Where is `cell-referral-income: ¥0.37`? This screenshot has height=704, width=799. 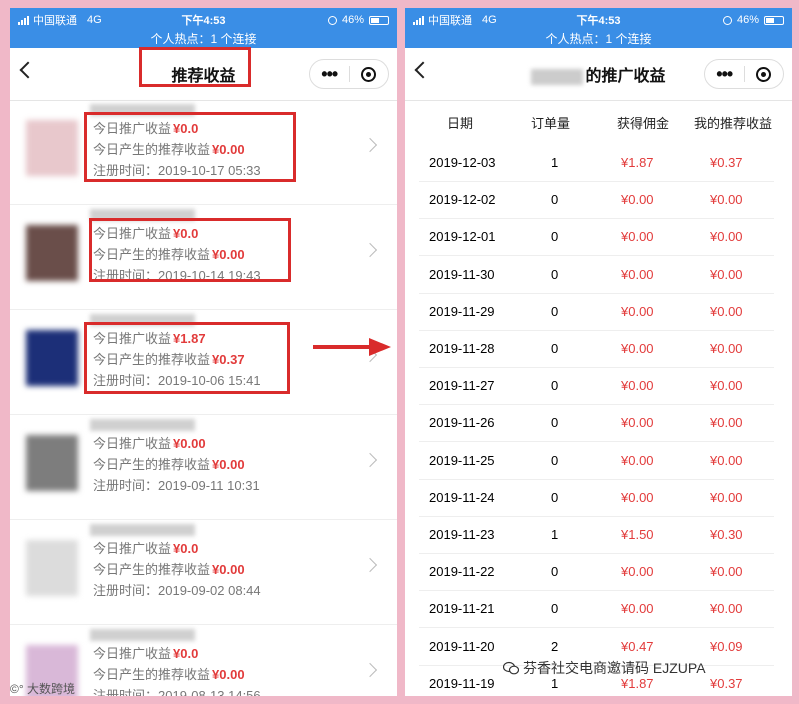 cell-referral-income: ¥0.37 is located at coordinates (726, 683).